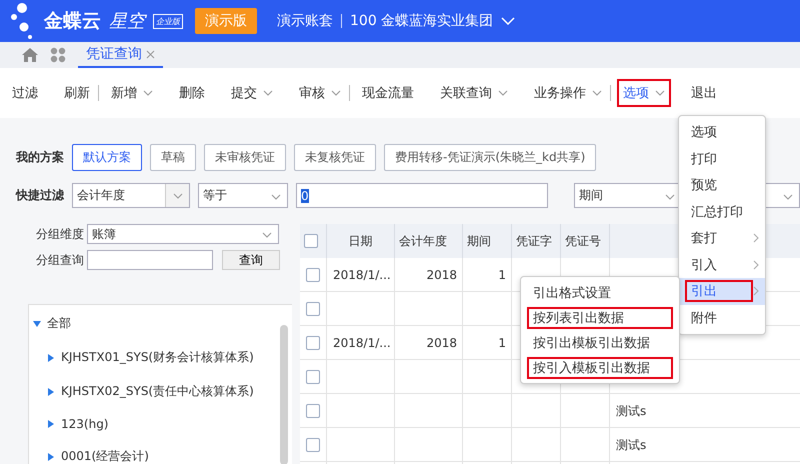  What do you see at coordinates (40, 195) in the screenshot?
I see `quick-filter-label: 快捷过滤` at bounding box center [40, 195].